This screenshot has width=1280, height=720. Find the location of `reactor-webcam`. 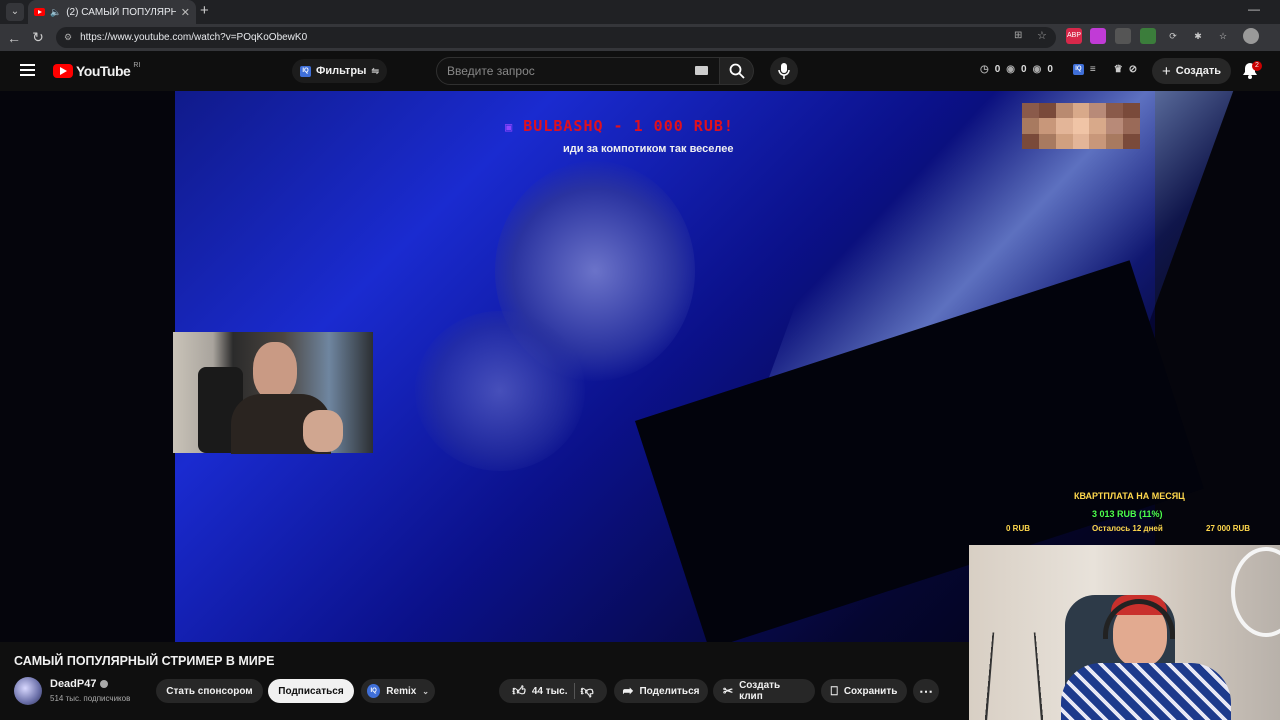

reactor-webcam is located at coordinates (1124, 632).